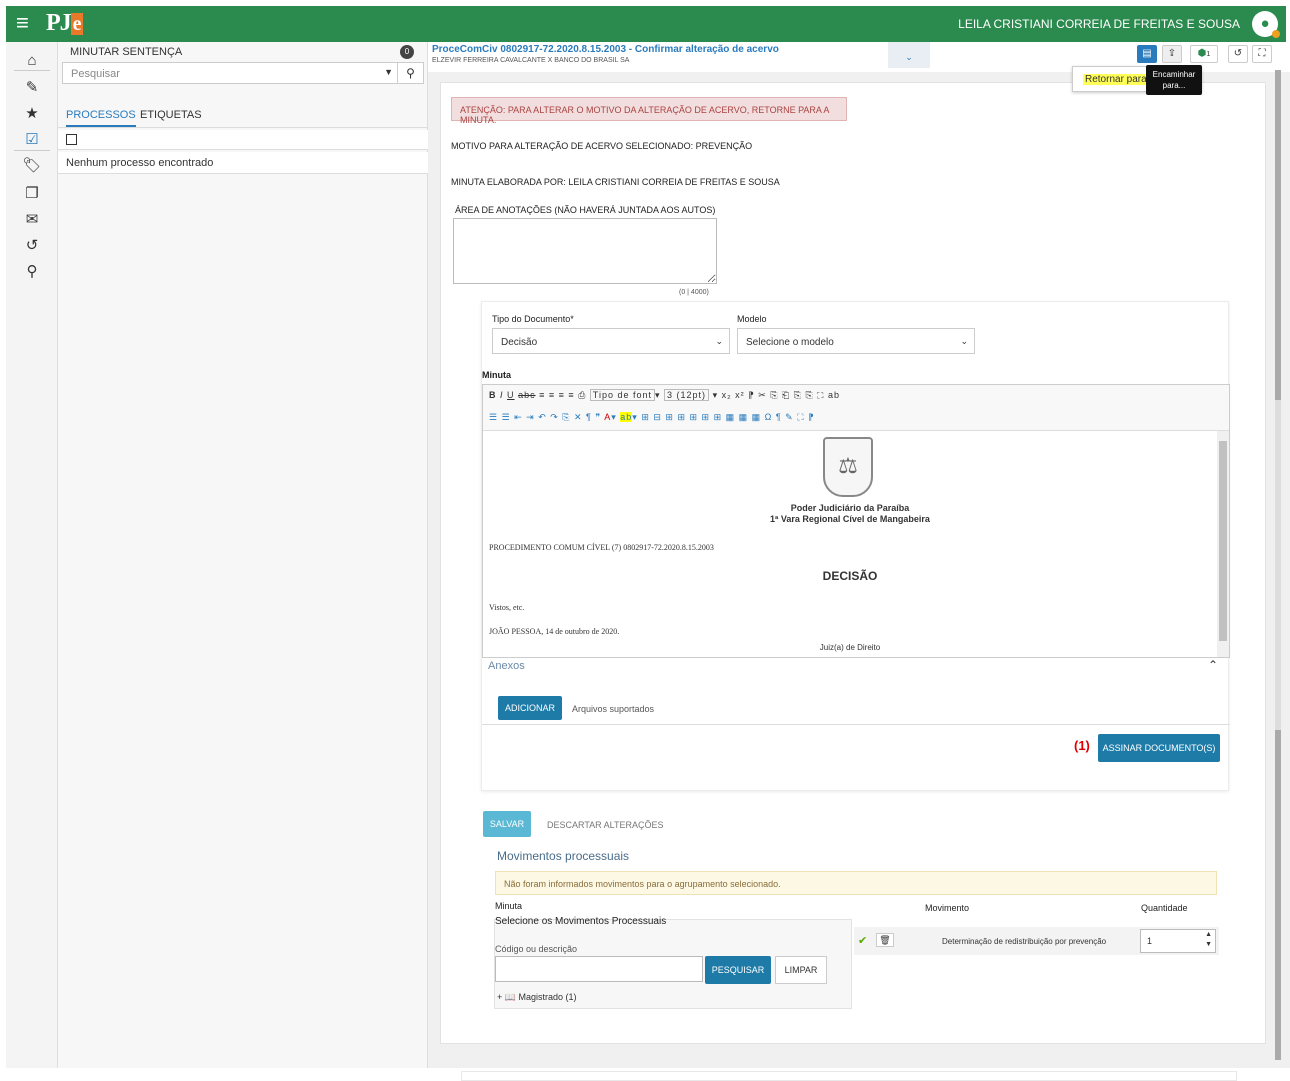 This screenshot has height=1081, width=1290. Describe the element at coordinates (243, 163) in the screenshot. I see `empty-message: Nenhum processo encontrado` at that location.